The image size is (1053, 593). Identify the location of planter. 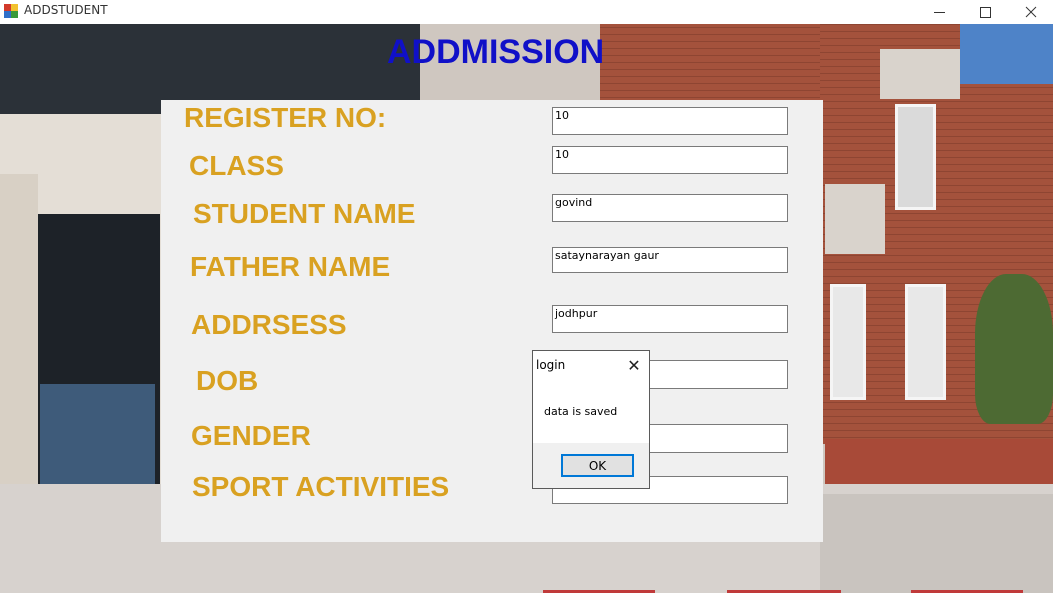
(939, 464).